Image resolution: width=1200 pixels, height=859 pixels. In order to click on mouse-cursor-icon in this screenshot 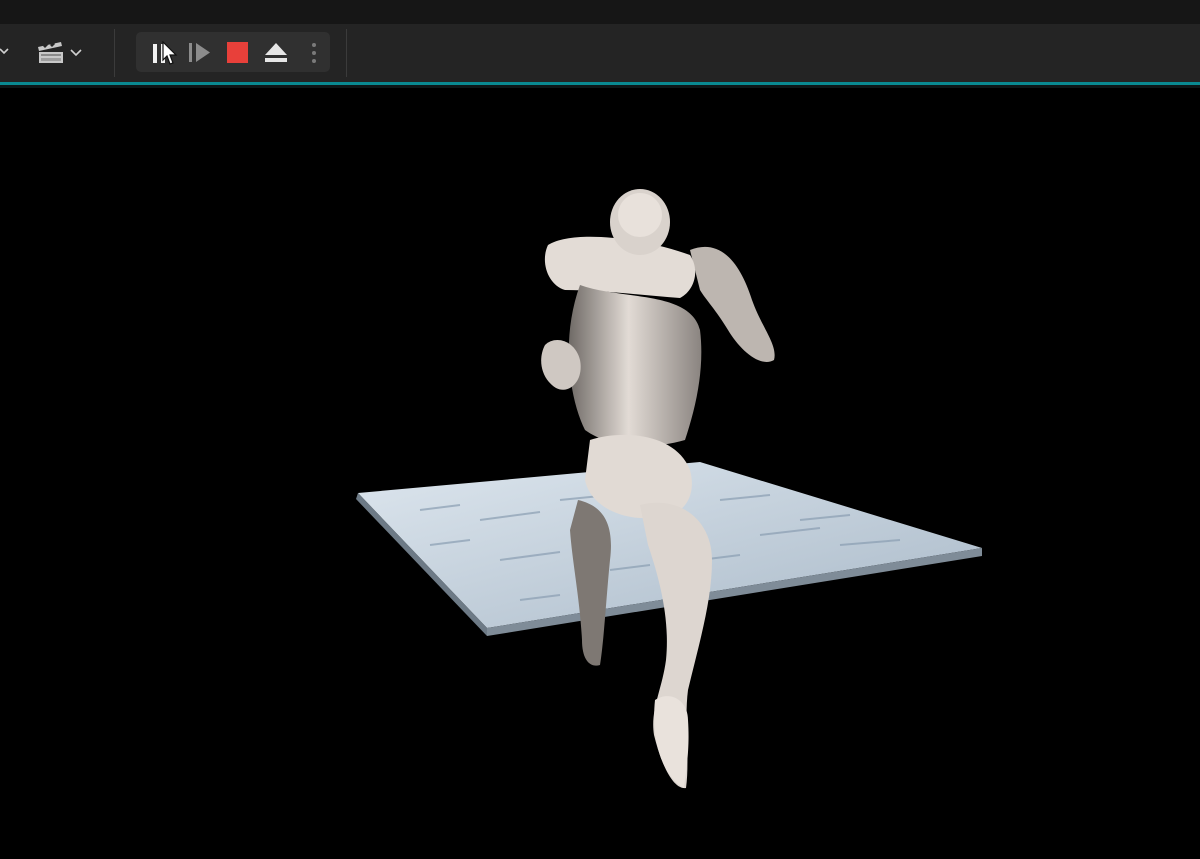, I will do `click(171, 54)`.